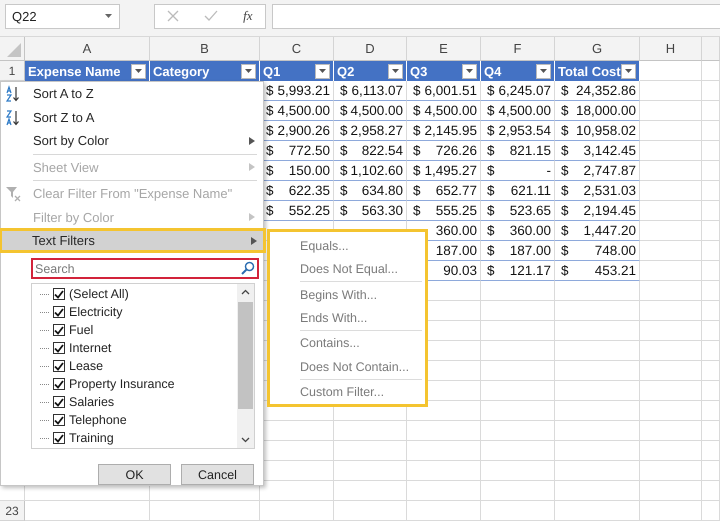 The height and width of the screenshot is (521, 720). I want to click on table-cell: $ 1,495.27, so click(444, 171).